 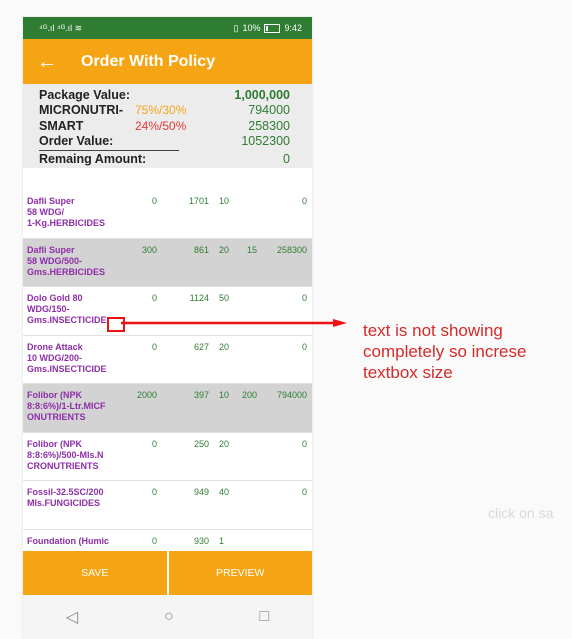 What do you see at coordinates (167, 159) in the screenshot?
I see `remaining-row: Remaing Amount: 0` at bounding box center [167, 159].